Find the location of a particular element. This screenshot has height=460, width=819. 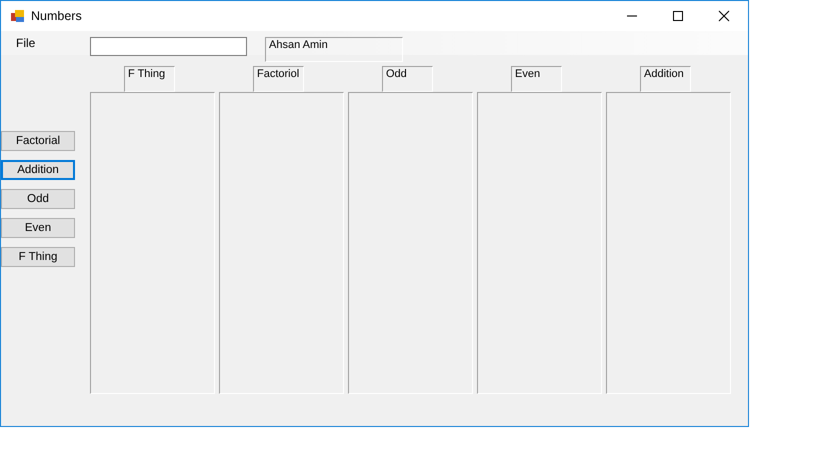

panel-header: F Thing is located at coordinates (149, 79).